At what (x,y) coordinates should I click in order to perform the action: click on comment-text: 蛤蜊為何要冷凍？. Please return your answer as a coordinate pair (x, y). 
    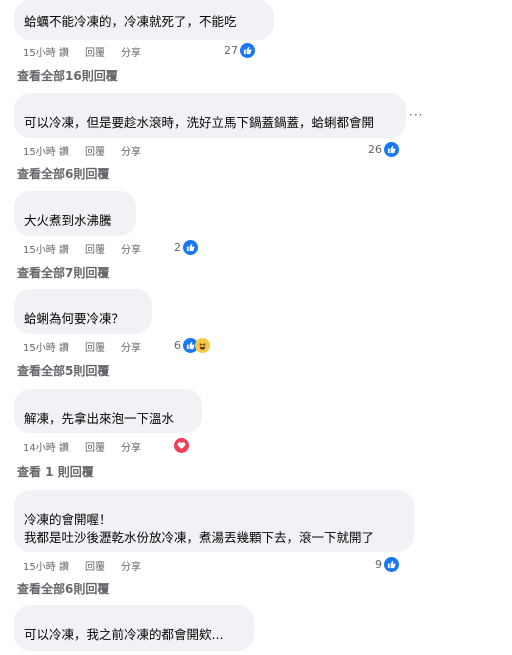
    Looking at the image, I should click on (74, 318).